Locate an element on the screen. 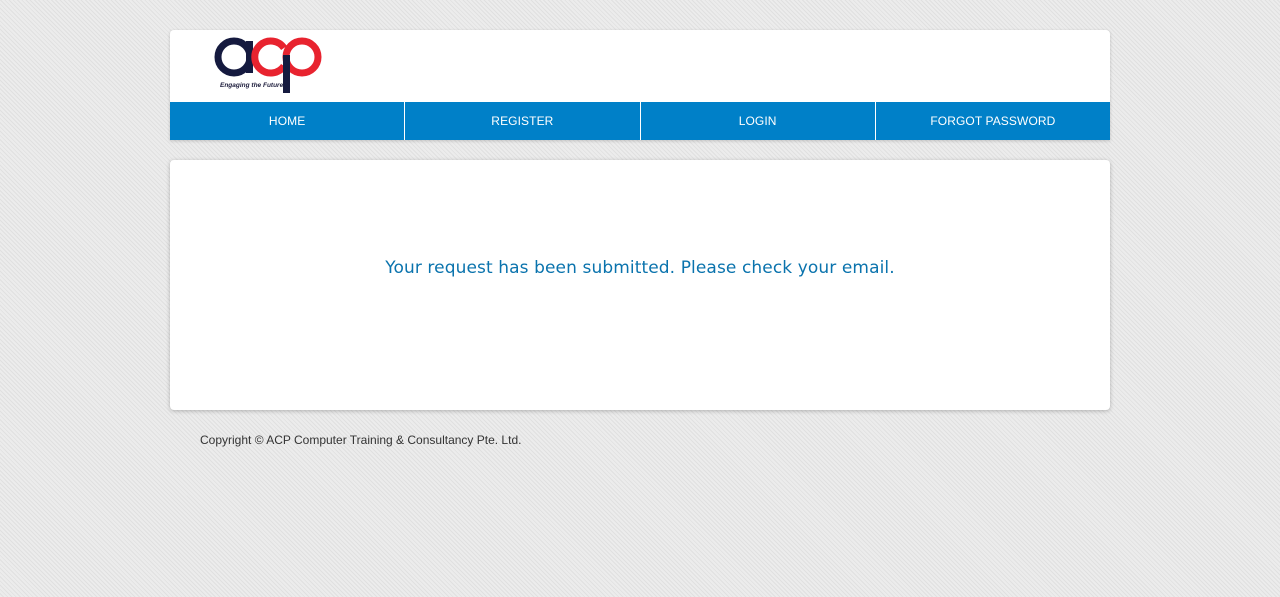 The image size is (1280, 597). nav-item-register: REGISTER is located at coordinates (521, 121).